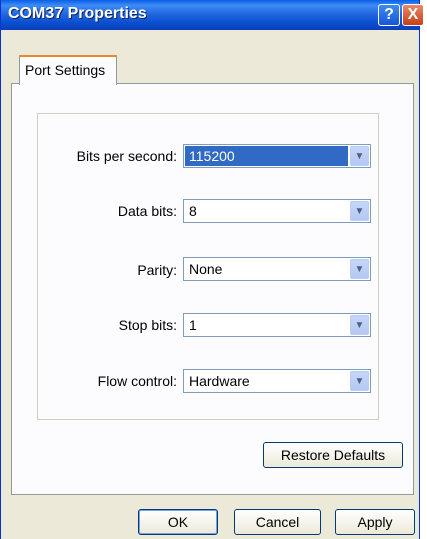  I want to click on bits-per-second-label: Bits per second:, so click(126, 156).